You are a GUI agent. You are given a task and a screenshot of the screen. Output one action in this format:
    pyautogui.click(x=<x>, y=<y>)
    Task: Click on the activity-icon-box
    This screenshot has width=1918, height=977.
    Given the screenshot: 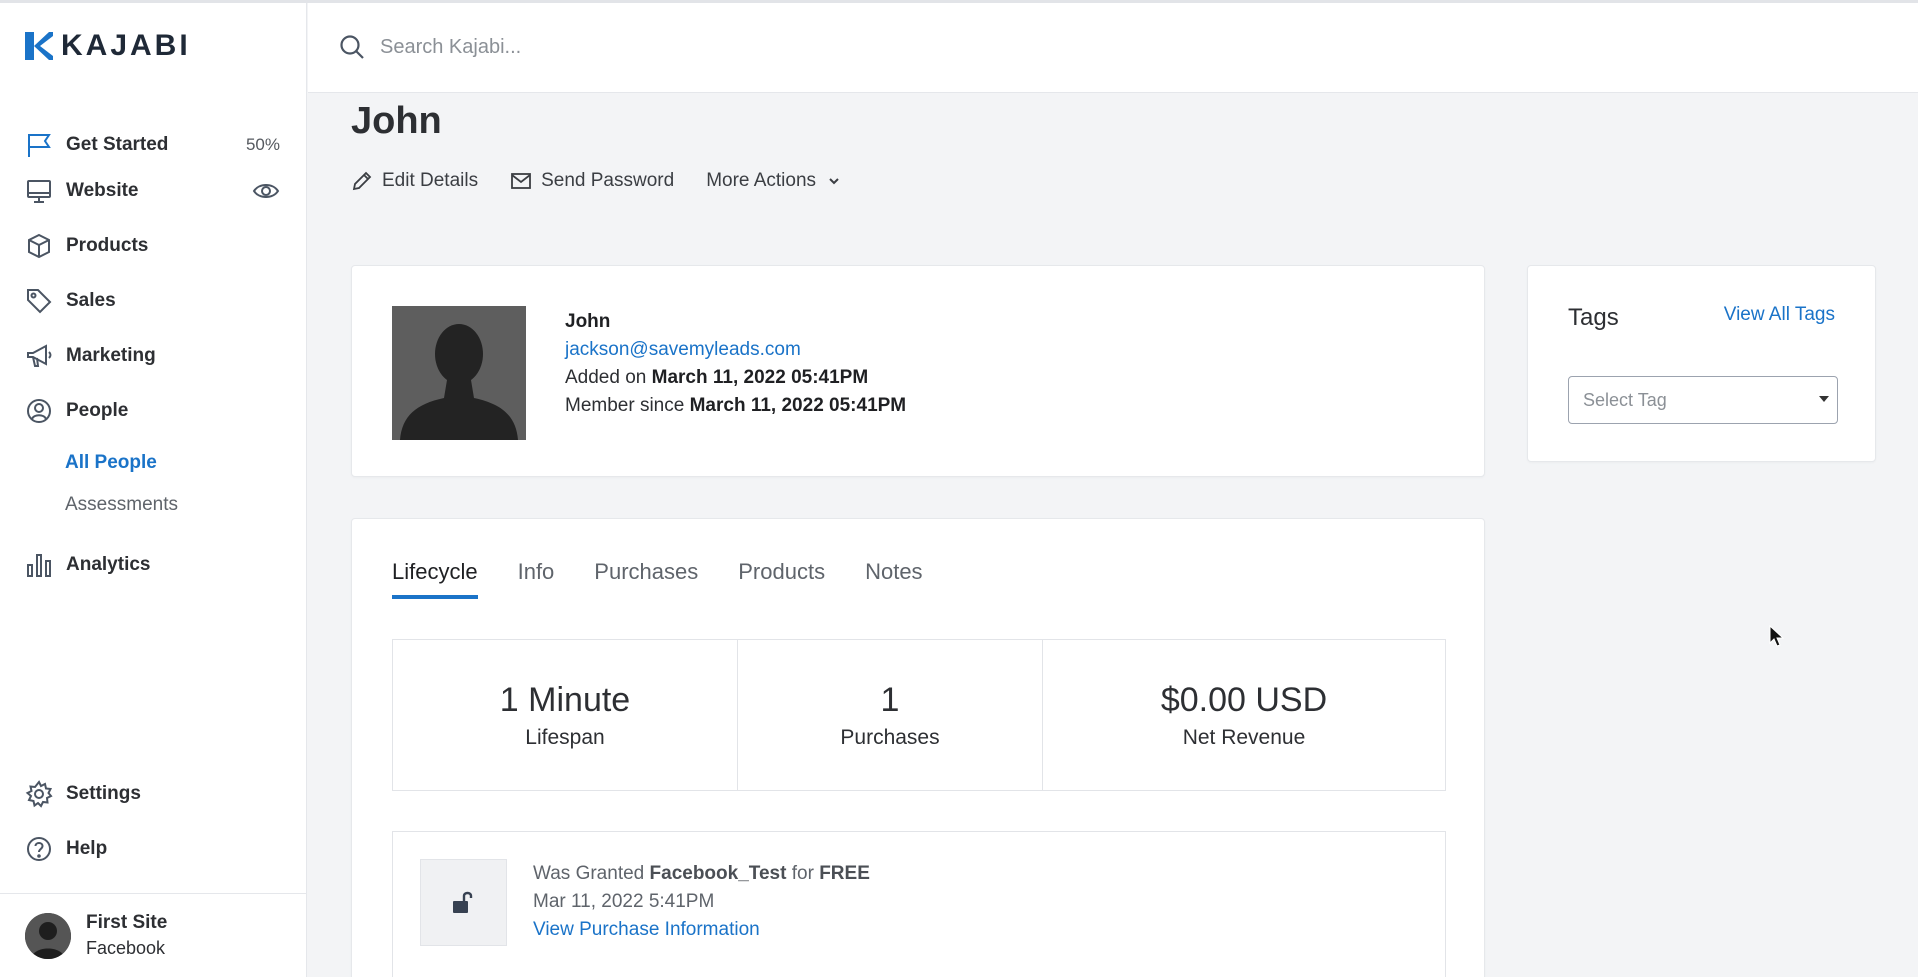 What is the action you would take?
    pyautogui.click(x=463, y=902)
    